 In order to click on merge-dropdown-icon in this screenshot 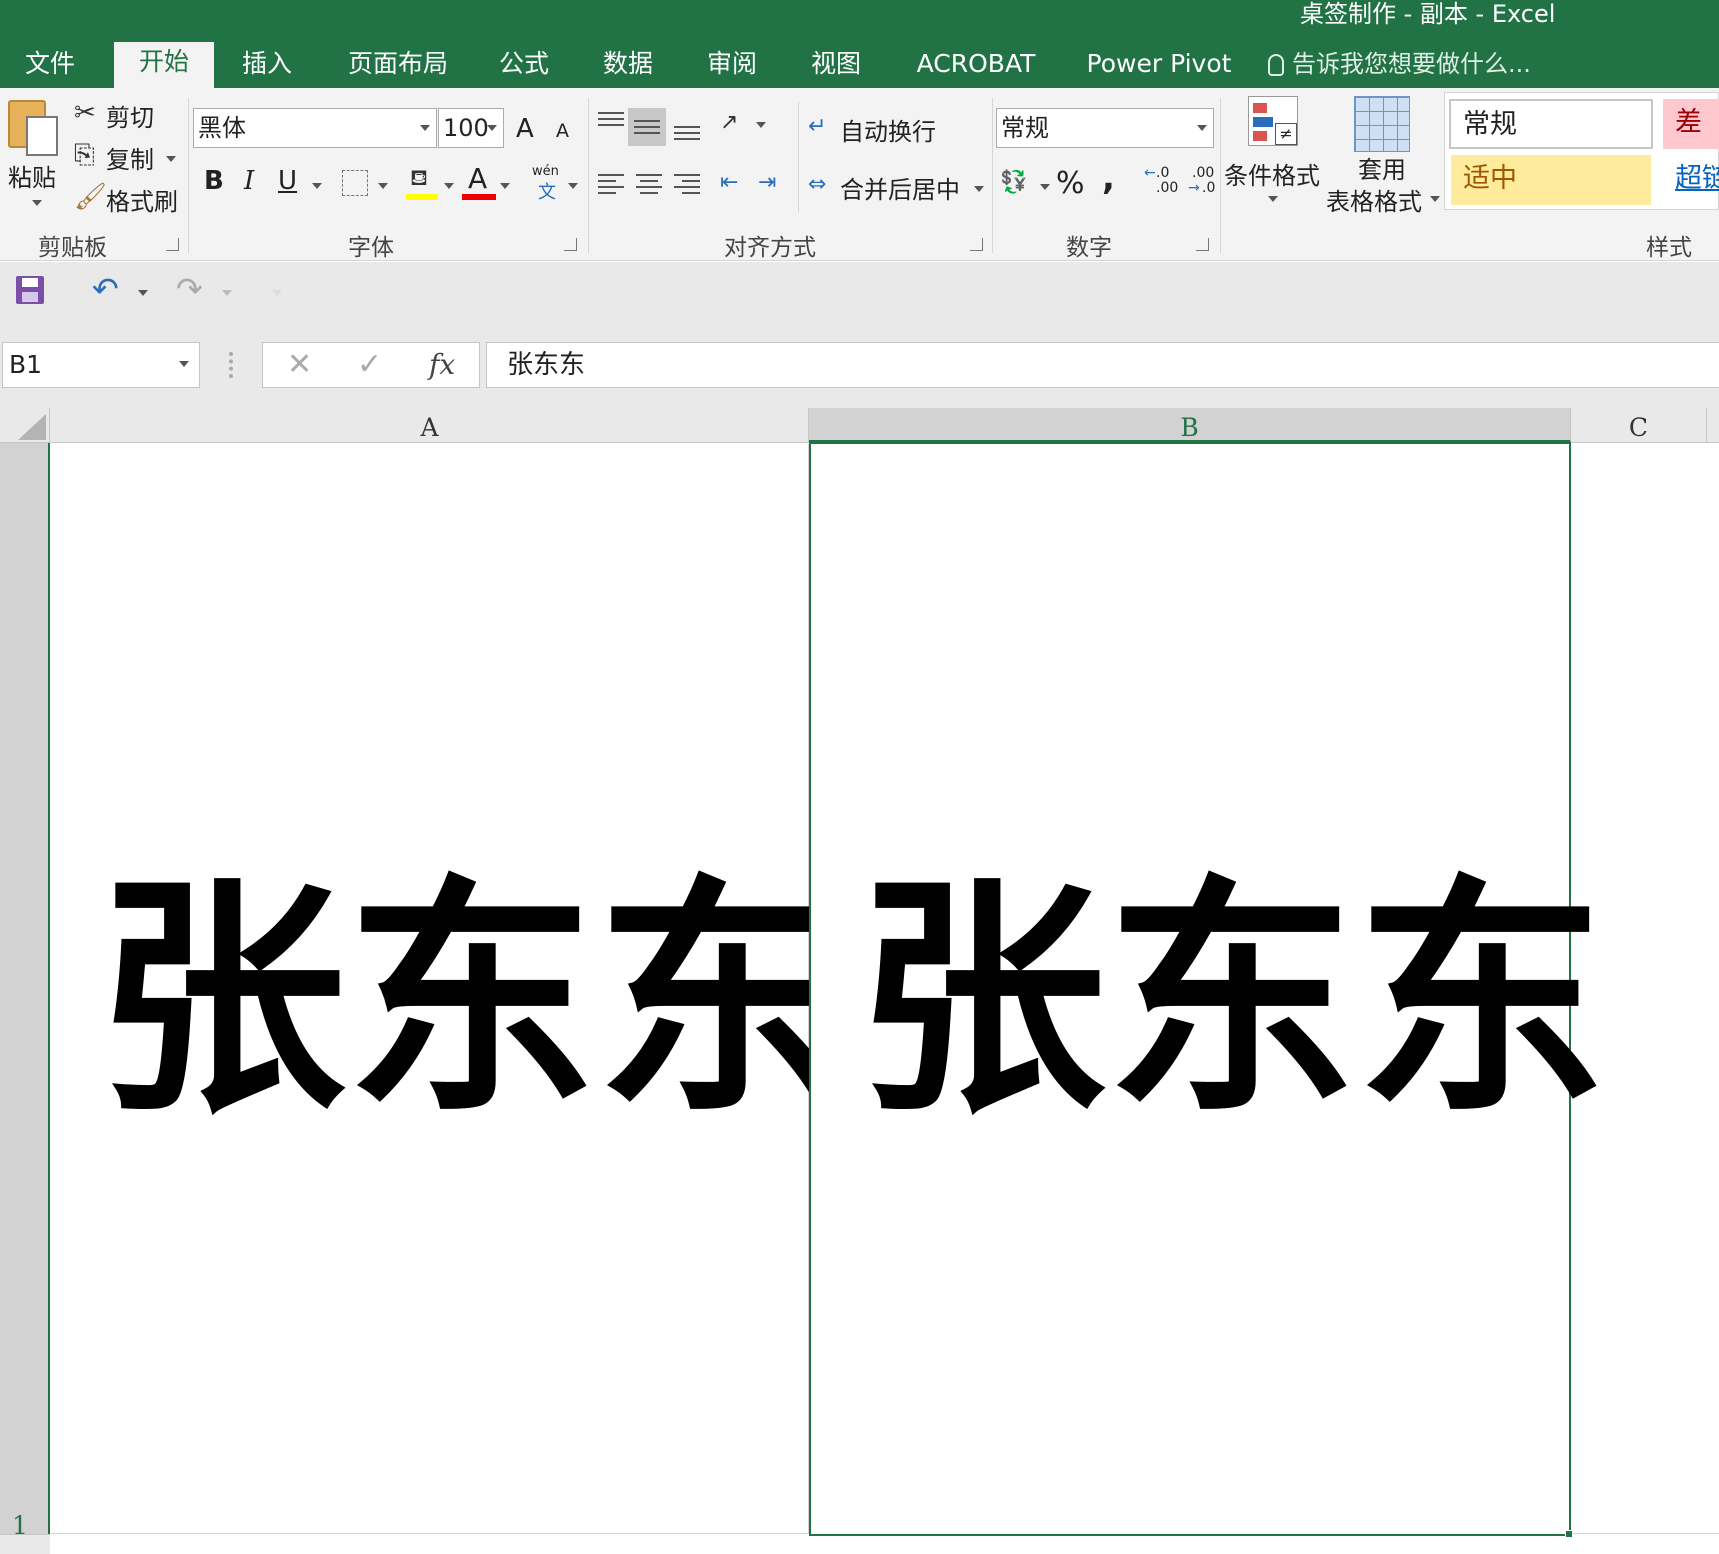, I will do `click(979, 189)`.